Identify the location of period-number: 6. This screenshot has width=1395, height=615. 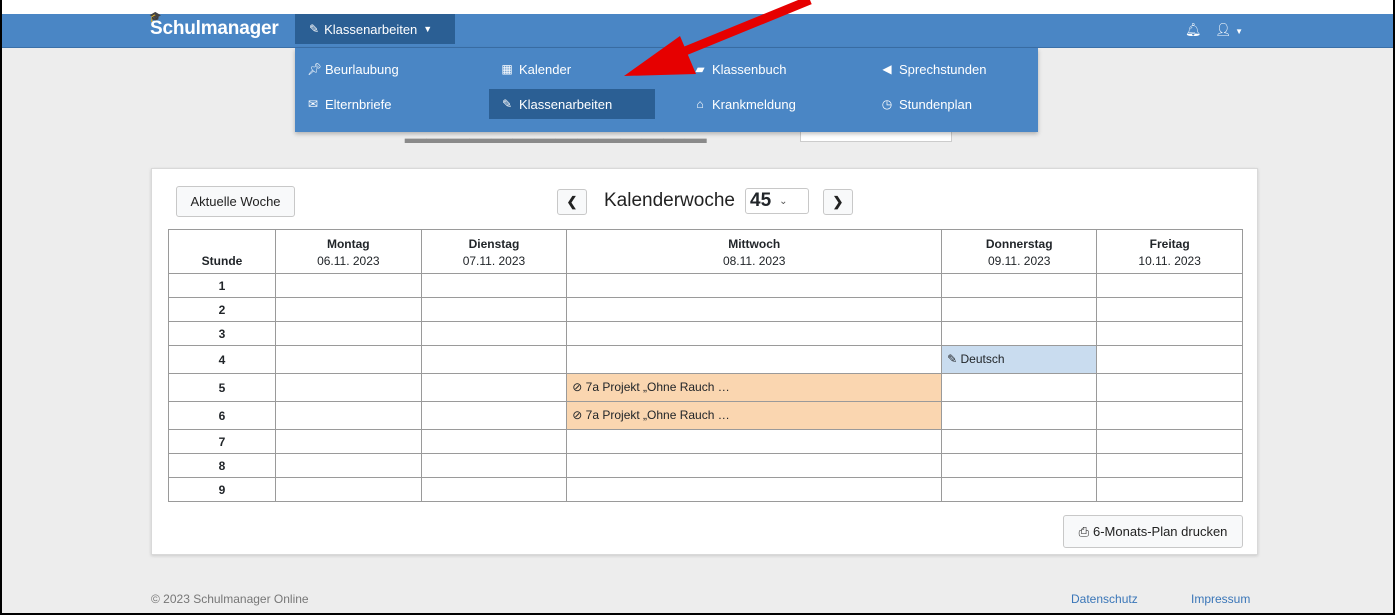
(222, 415).